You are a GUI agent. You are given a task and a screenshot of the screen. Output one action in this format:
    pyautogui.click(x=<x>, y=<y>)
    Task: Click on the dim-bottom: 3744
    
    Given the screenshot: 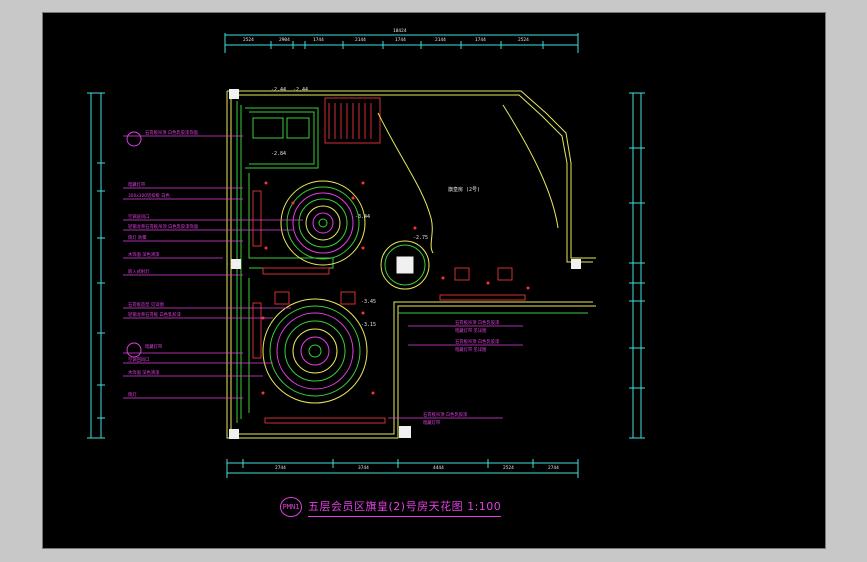 What is the action you would take?
    pyautogui.click(x=363, y=468)
    